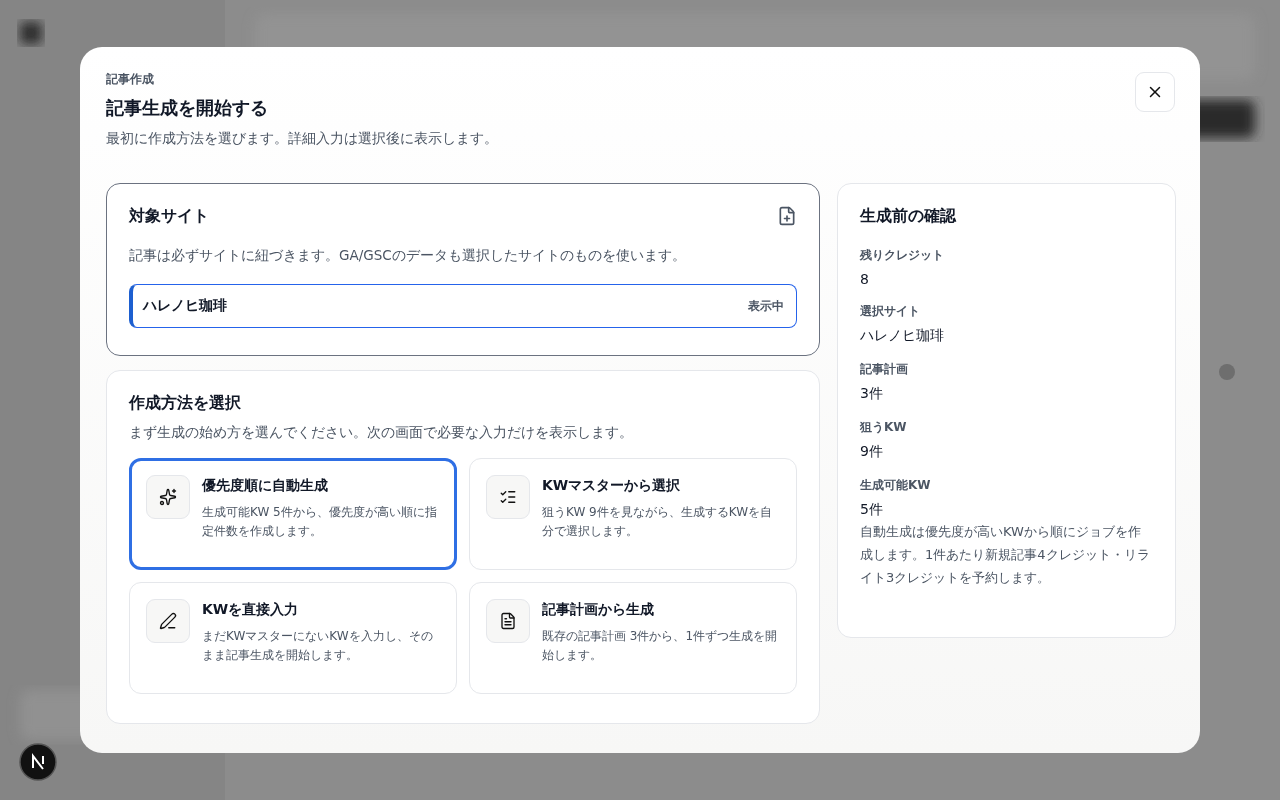 The image size is (1280, 800). Describe the element at coordinates (902, 255) in the screenshot. I see `summary-label: 残りクレジット` at that location.